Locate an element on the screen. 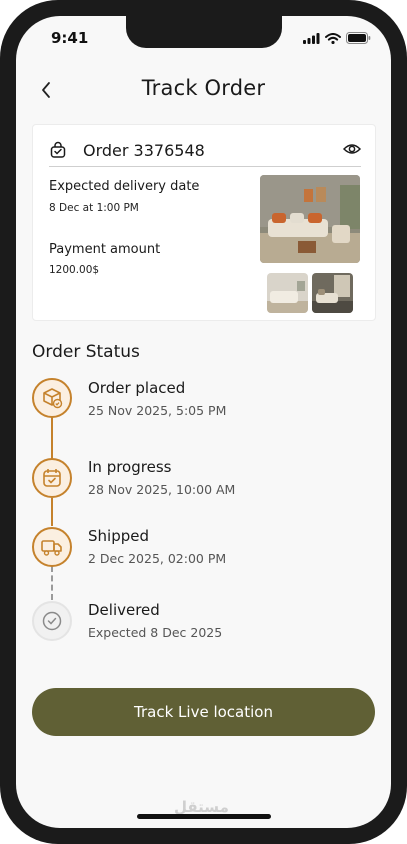 Image resolution: width=407 pixels, height=844 pixels. step-progress-marker is located at coordinates (52, 478).